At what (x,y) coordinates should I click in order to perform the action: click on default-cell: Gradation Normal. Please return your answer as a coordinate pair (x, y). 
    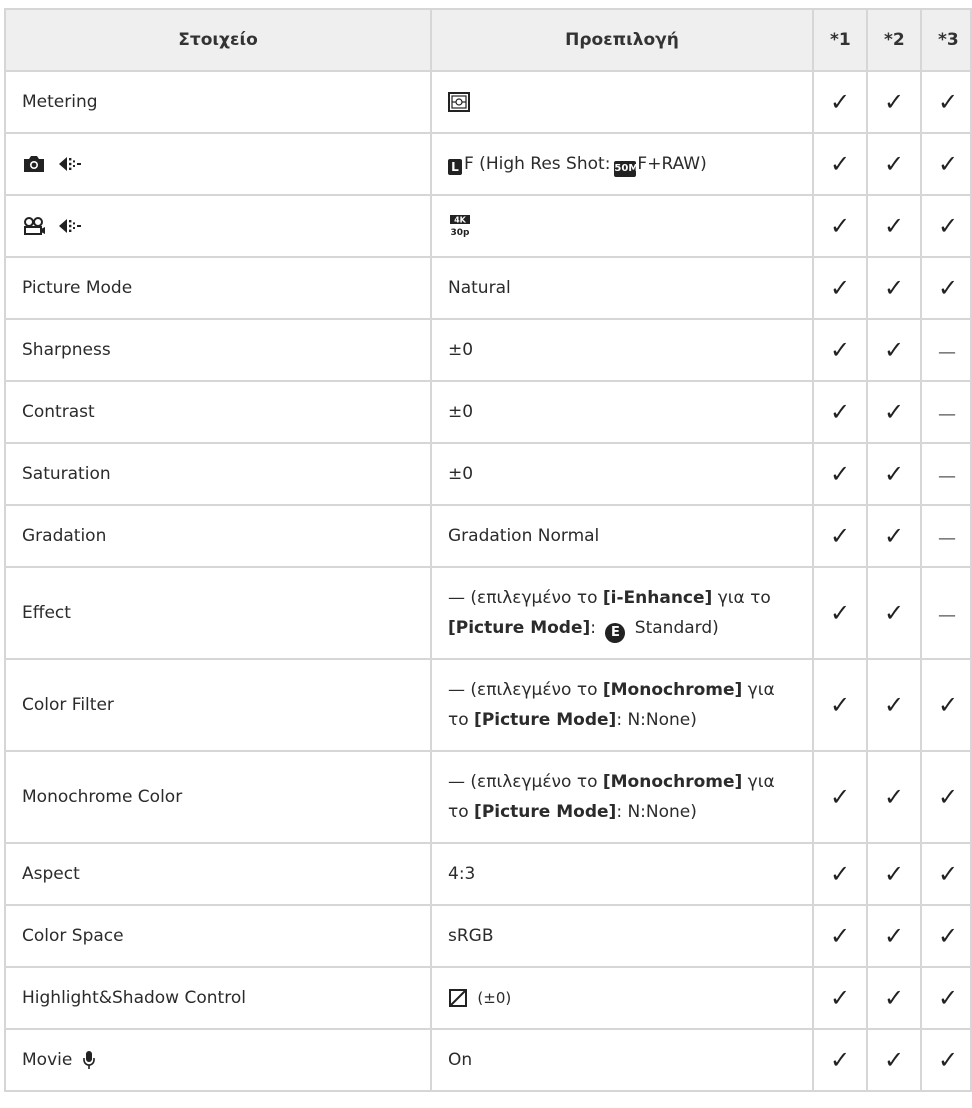
    Looking at the image, I should click on (622, 536).